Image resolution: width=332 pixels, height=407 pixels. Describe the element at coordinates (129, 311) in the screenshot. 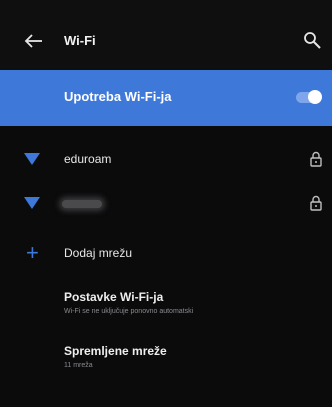

I see `wifi-settings-subtitle: Wi-Fi se ne uključuje ponovno automatski` at that location.